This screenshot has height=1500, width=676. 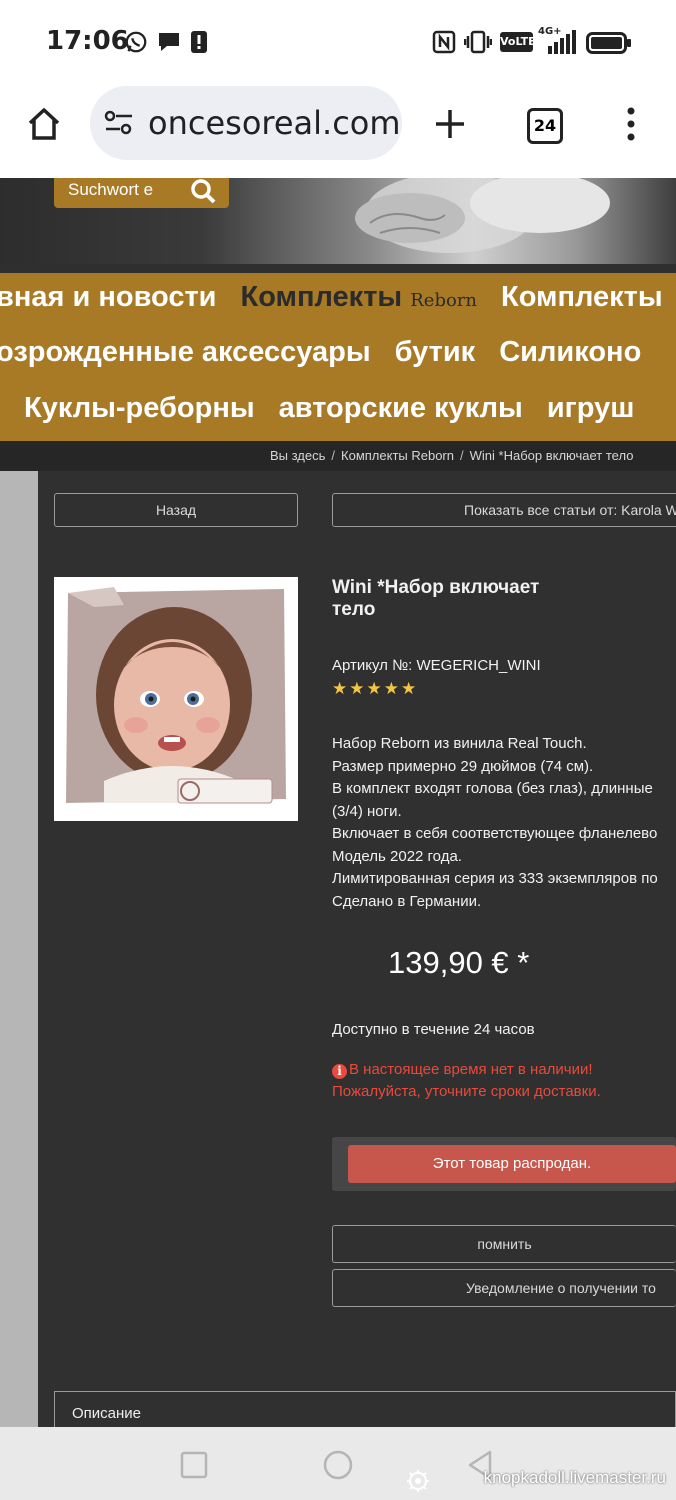 What do you see at coordinates (482, 215) in the screenshot?
I see `baby-hands-image` at bounding box center [482, 215].